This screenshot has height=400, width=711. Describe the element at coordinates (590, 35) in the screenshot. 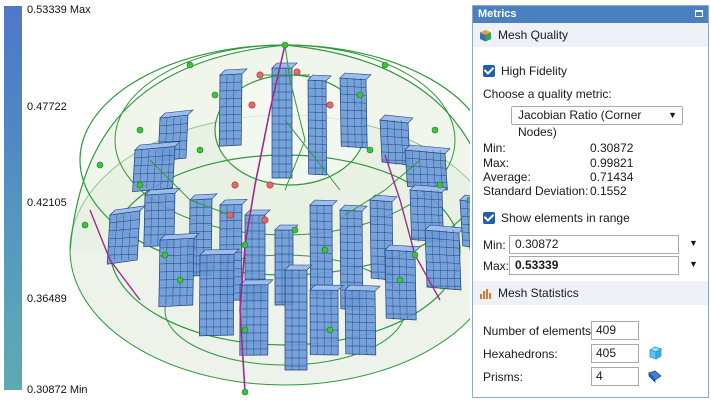

I see `mesh-quality-header: Mesh Quality` at that location.